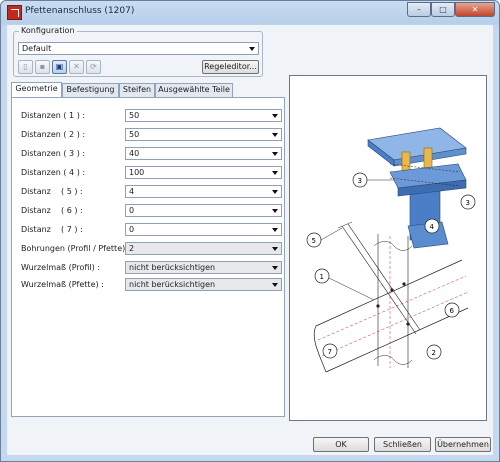  Describe the element at coordinates (419, 9) in the screenshot. I see `minimize-button: –` at that location.